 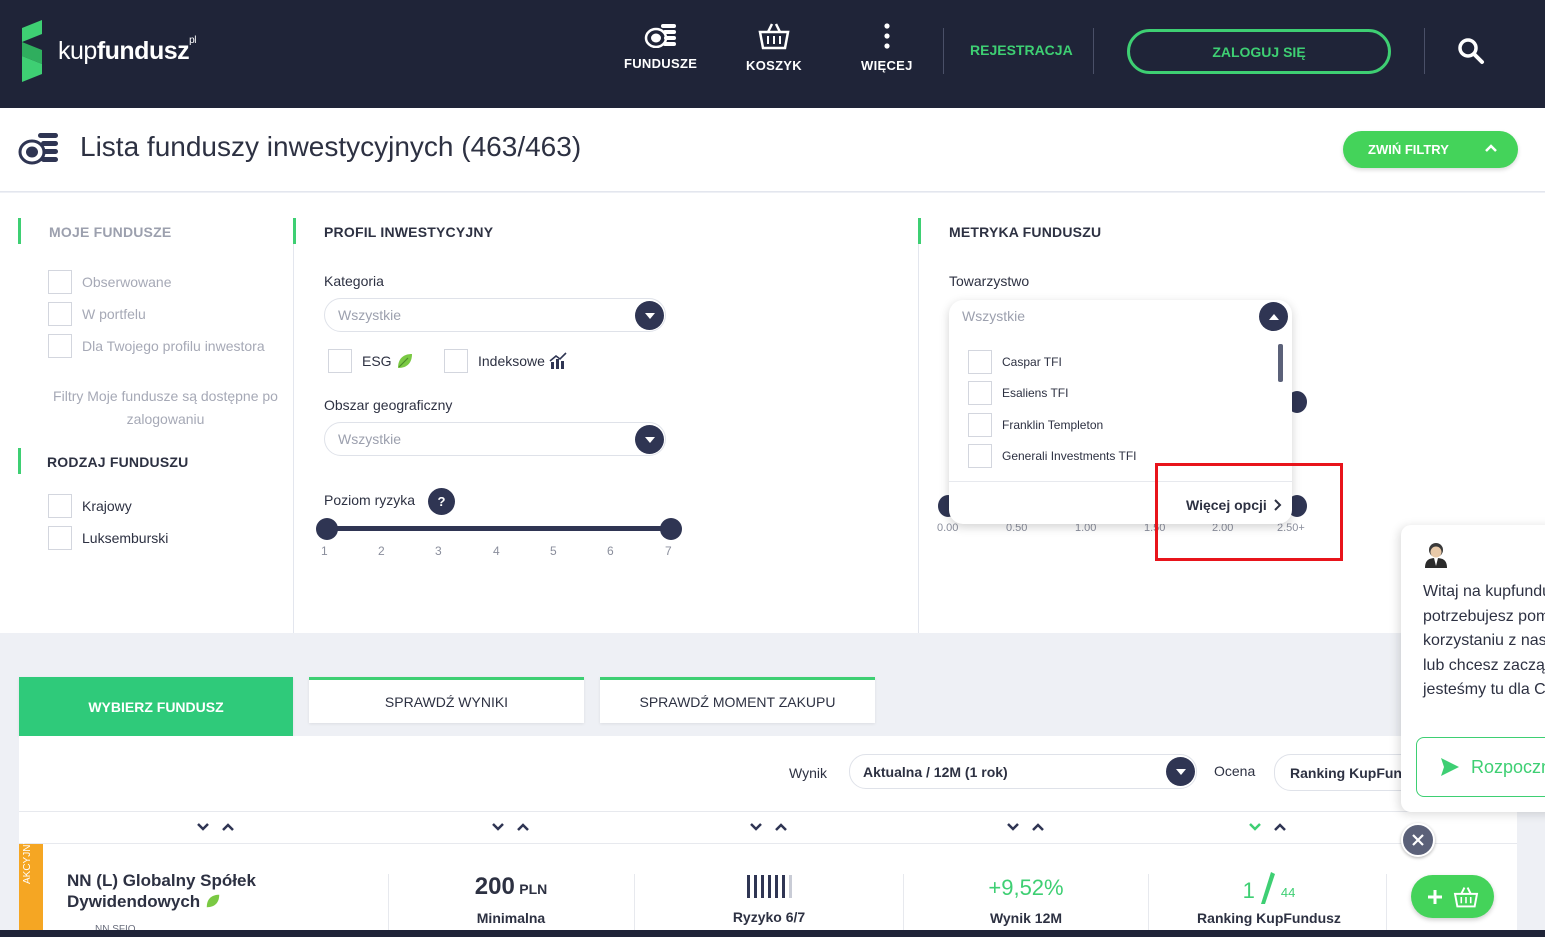 I want to click on logo: kupfunduszpl, so click(x=107, y=51).